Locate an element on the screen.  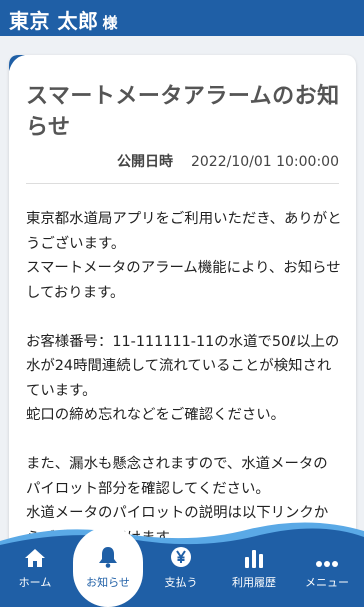
nav-label: ホーム is located at coordinates (35, 582).